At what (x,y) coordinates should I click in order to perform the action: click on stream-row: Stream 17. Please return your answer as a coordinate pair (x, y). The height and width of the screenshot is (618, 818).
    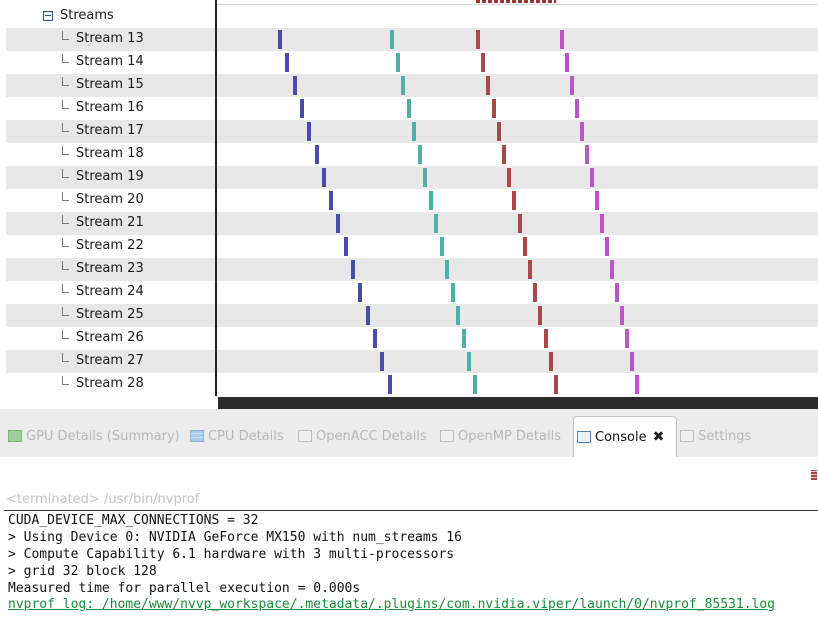
    Looking at the image, I should click on (412, 131).